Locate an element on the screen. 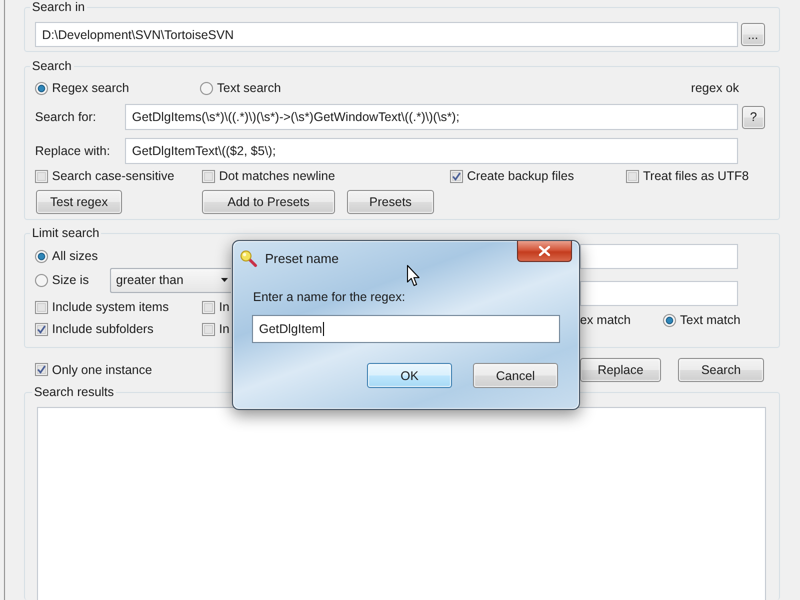 The width and height of the screenshot is (800, 600). group-label: Search results is located at coordinates (74, 392).